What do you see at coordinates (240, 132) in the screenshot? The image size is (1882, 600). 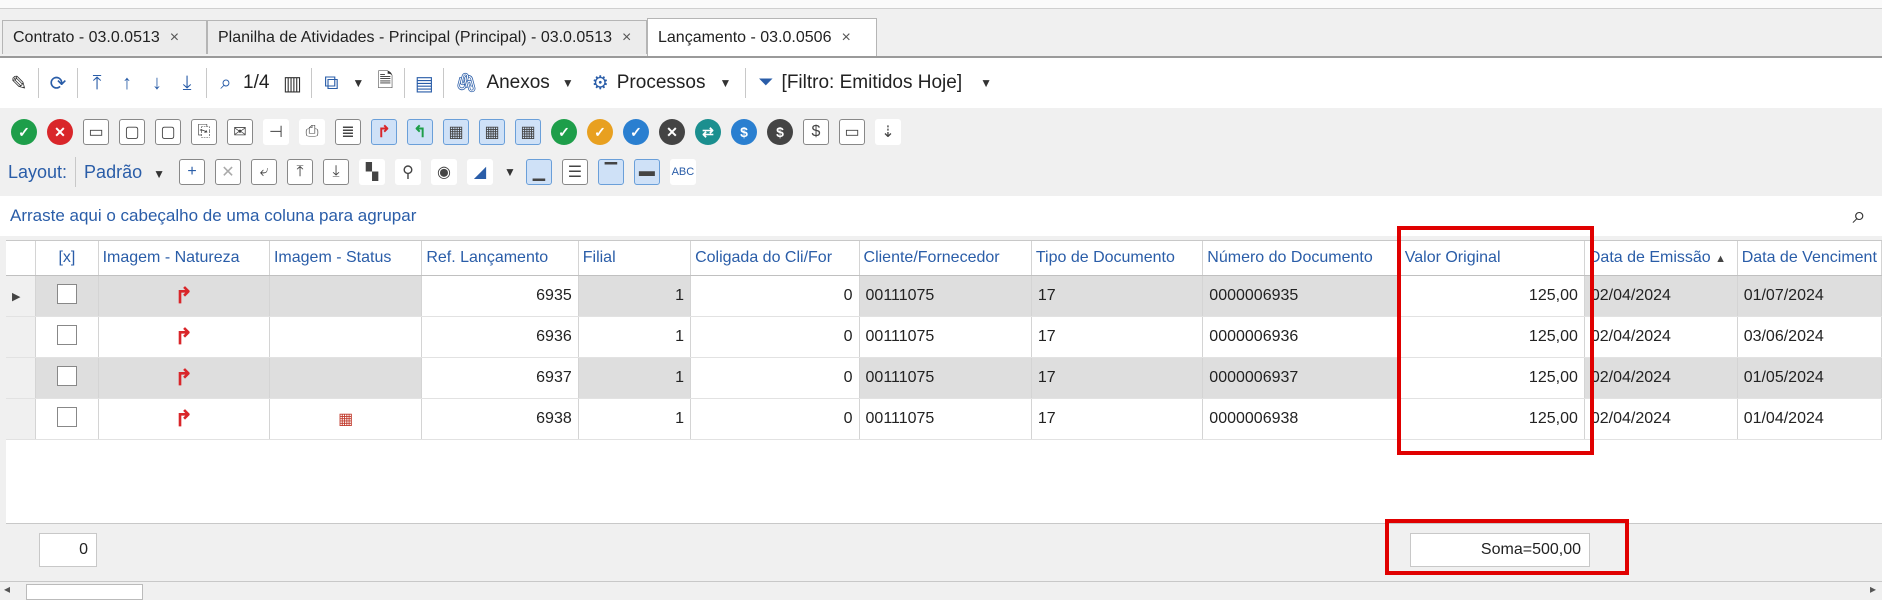 I see `envelope-icon: ✉` at bounding box center [240, 132].